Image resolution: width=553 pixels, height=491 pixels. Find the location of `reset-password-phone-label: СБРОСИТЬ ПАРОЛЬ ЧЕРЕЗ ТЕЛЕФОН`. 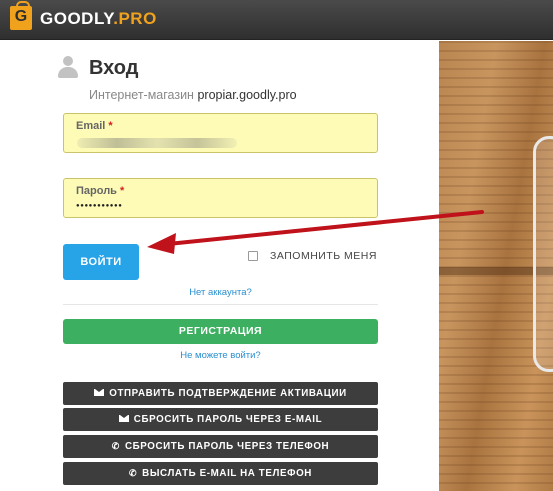

reset-password-phone-label: СБРОСИТЬ ПАРОЛЬ ЧЕРЕЗ ТЕЛЕФОН is located at coordinates (227, 446).